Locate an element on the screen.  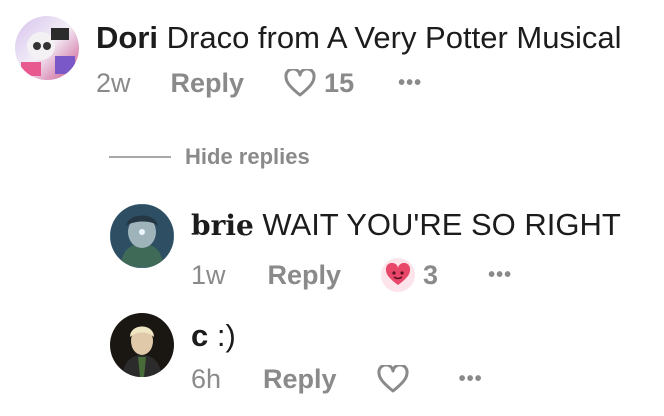
like-count: 15 is located at coordinates (339, 82).